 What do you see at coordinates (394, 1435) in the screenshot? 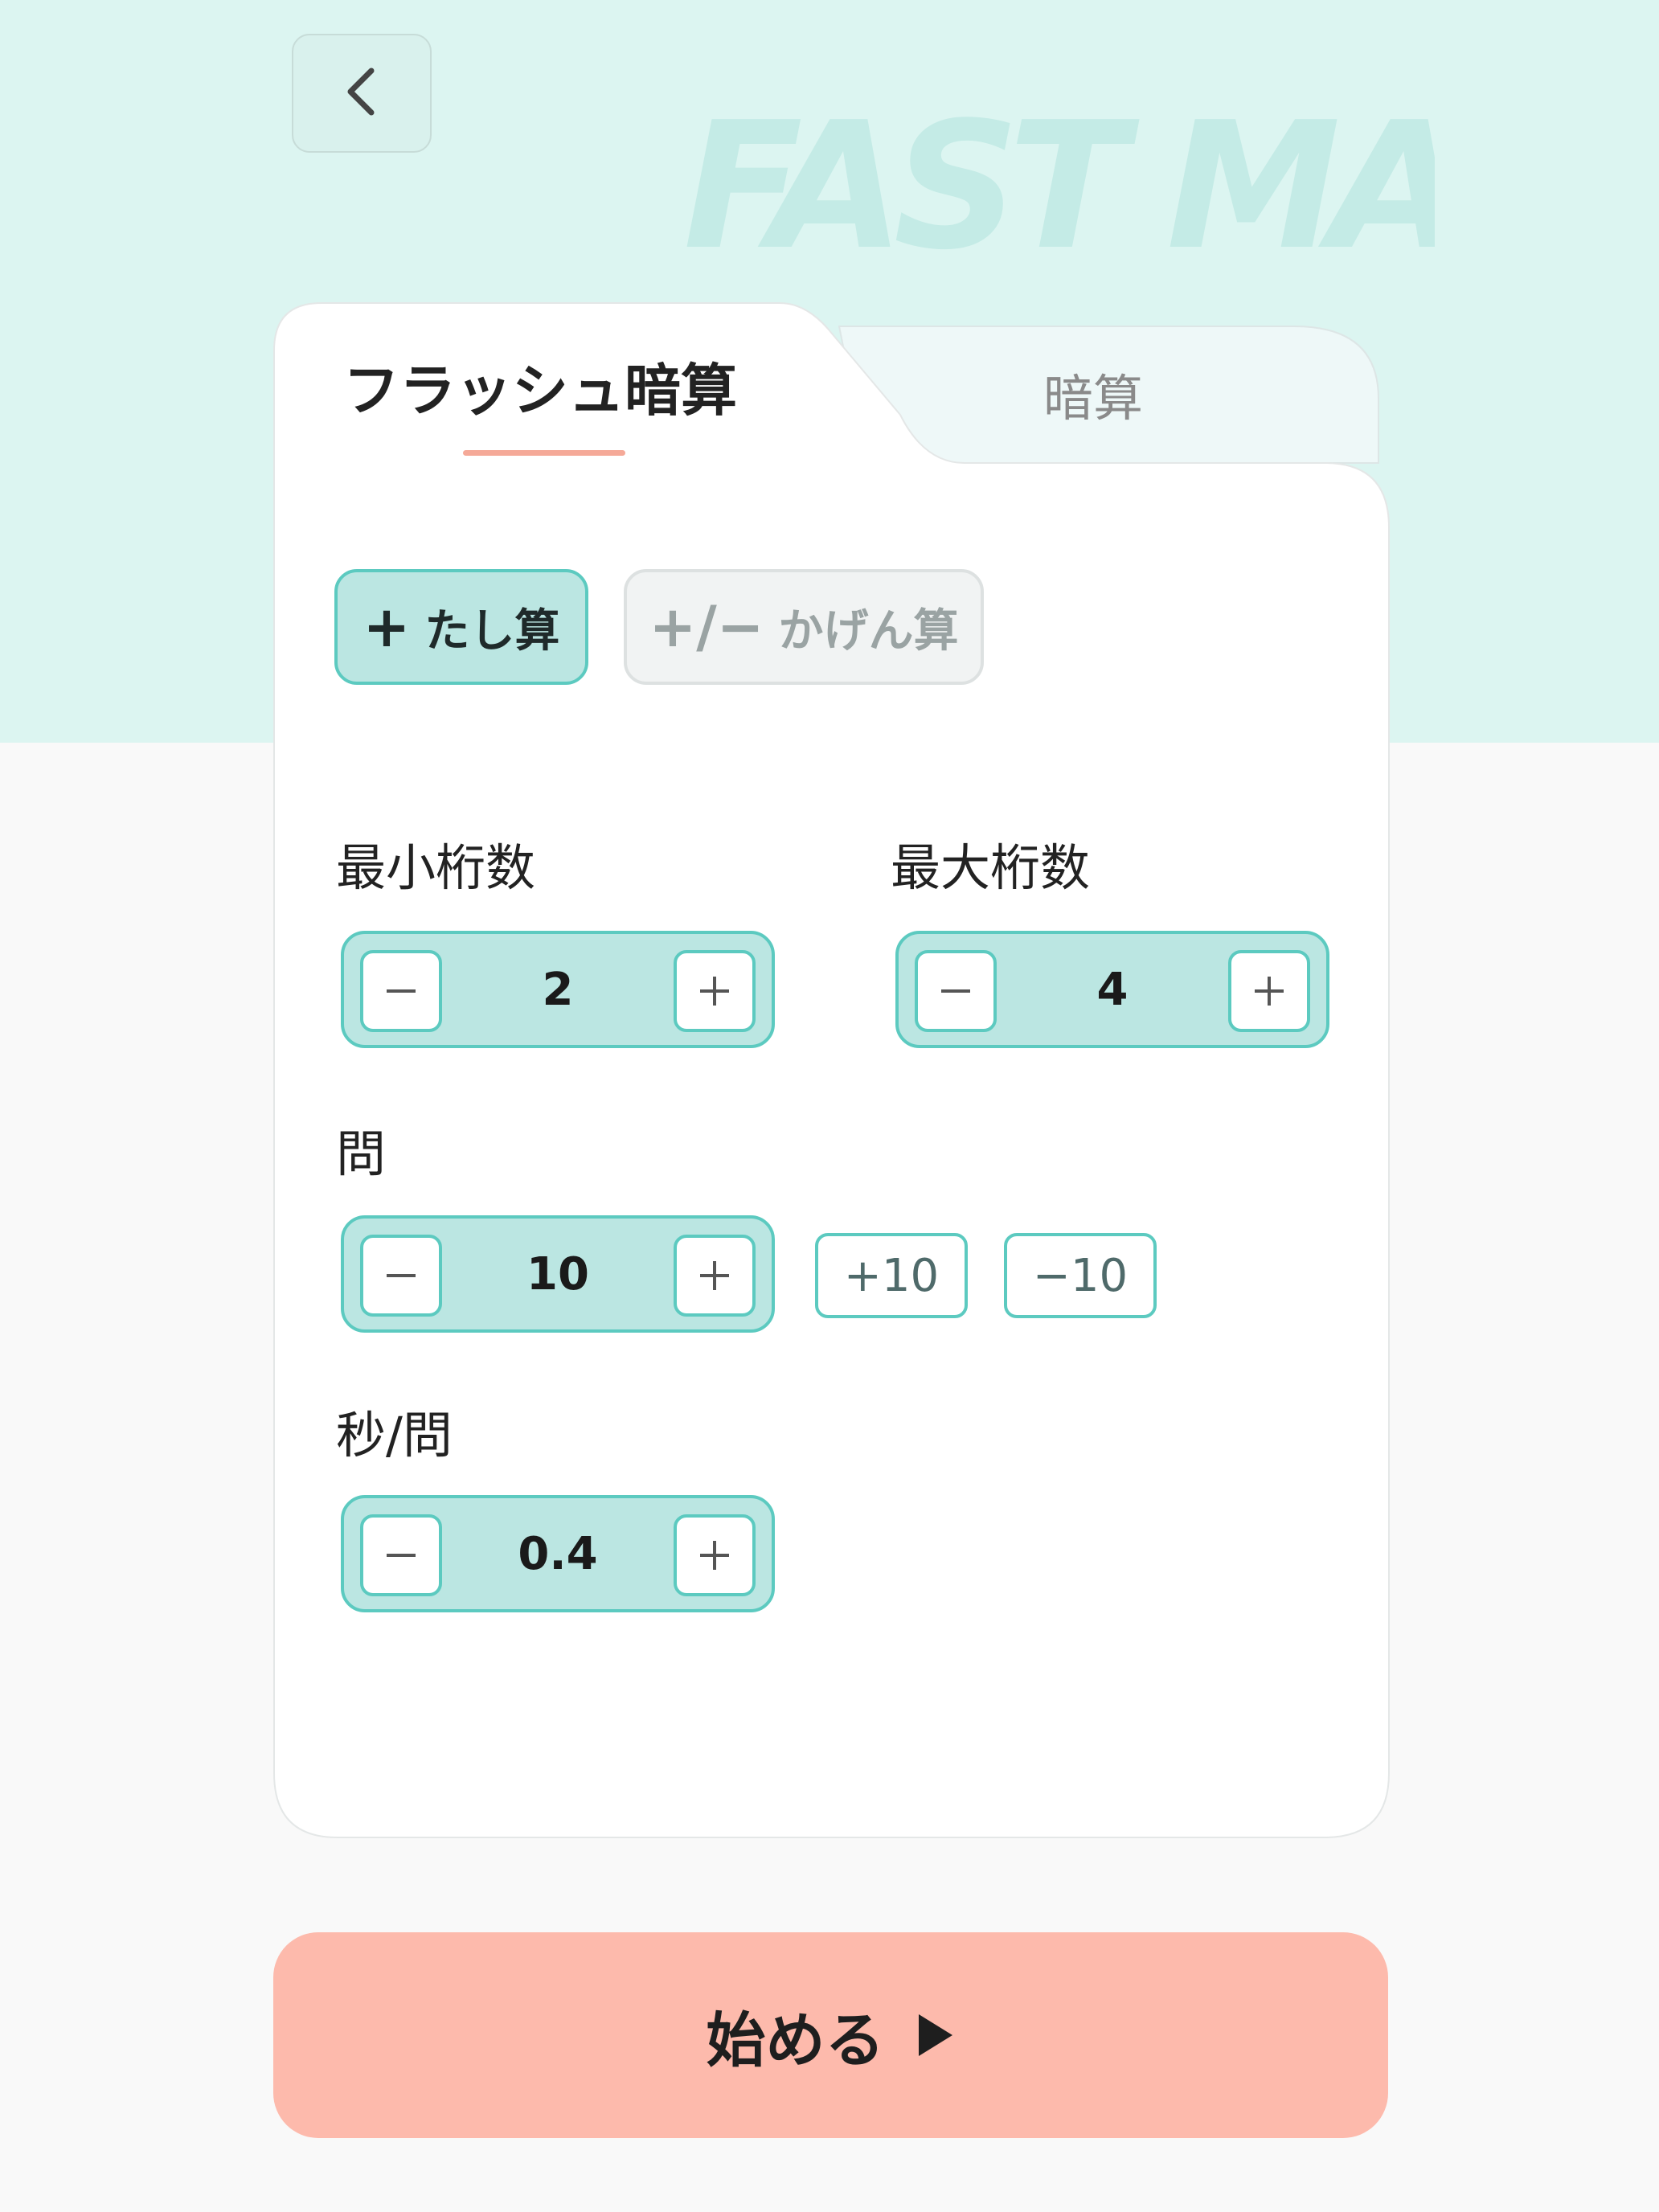
I see `seconds-per-question-label: 秒/問` at bounding box center [394, 1435].